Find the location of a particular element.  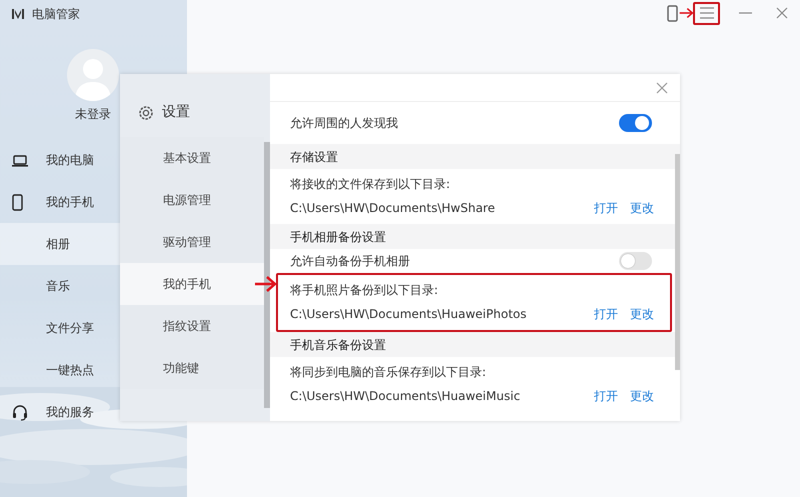

menu-icon is located at coordinates (707, 13).